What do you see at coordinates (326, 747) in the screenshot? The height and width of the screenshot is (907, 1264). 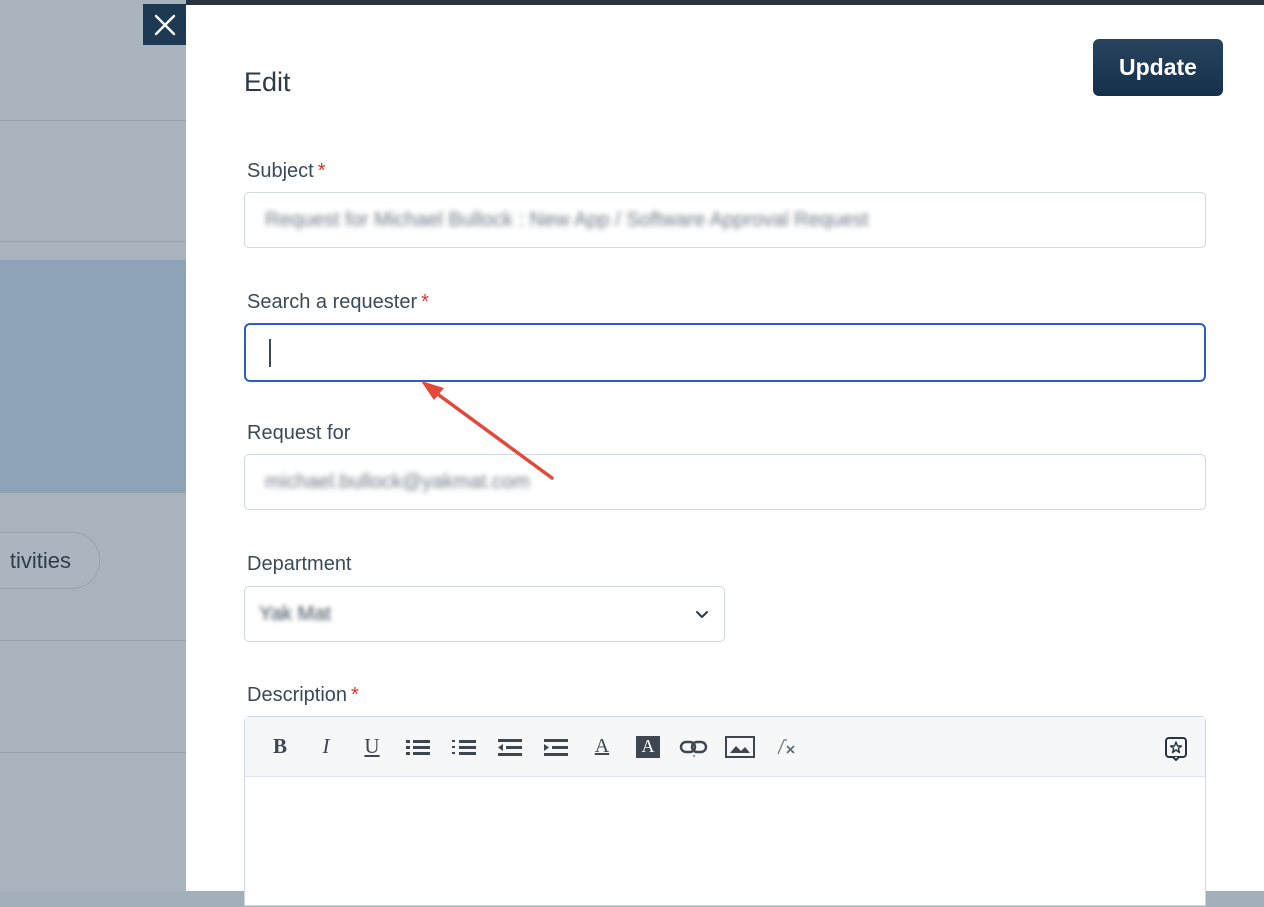 I see `italic-button: I` at bounding box center [326, 747].